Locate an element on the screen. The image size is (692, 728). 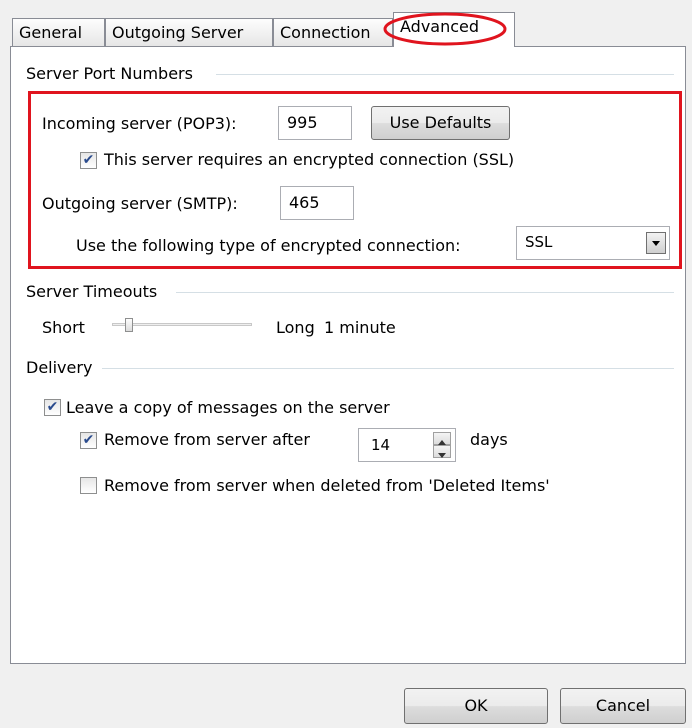
outgoing-server-label: Outgoing server (SMTP): is located at coordinates (140, 203).